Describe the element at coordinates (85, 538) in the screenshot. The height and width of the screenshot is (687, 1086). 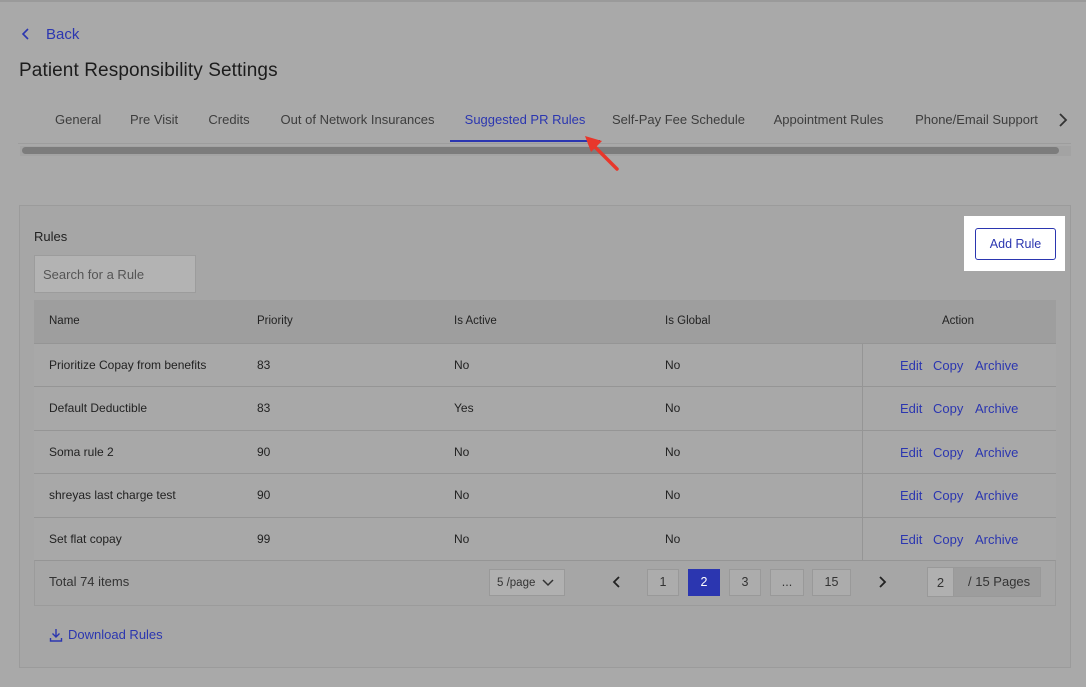
I see `rule-name: Set flat copay` at that location.